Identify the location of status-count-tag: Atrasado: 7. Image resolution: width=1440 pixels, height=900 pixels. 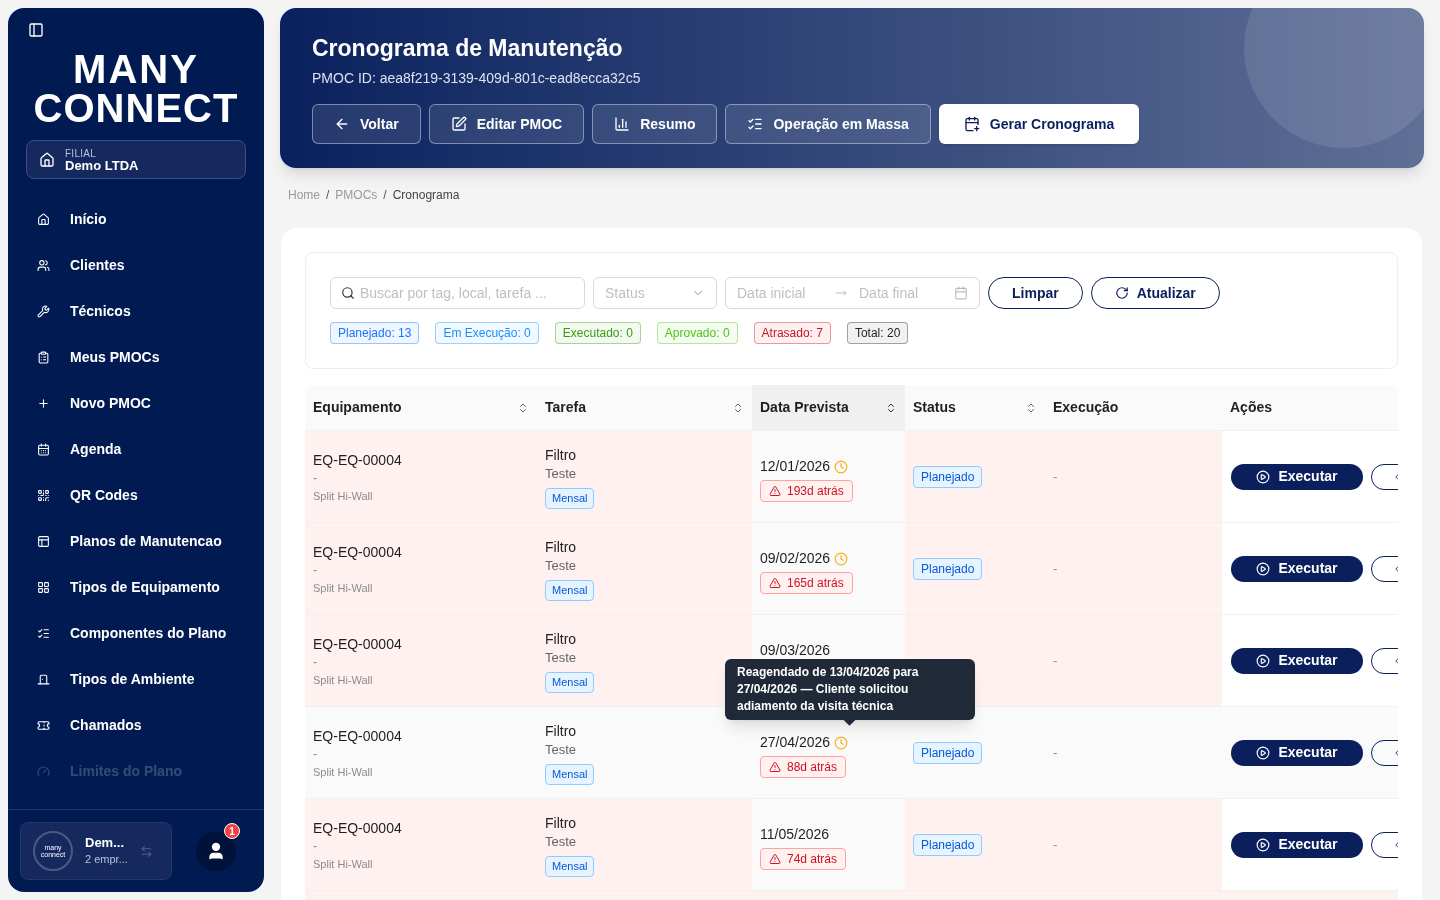
(792, 333).